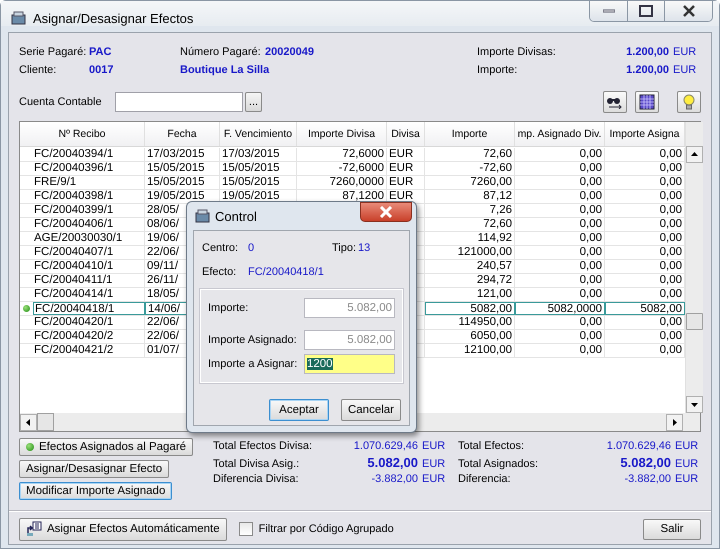 The width and height of the screenshot is (720, 549). What do you see at coordinates (263, 446) in the screenshot?
I see `total-label: Total Efectos Divisa:` at bounding box center [263, 446].